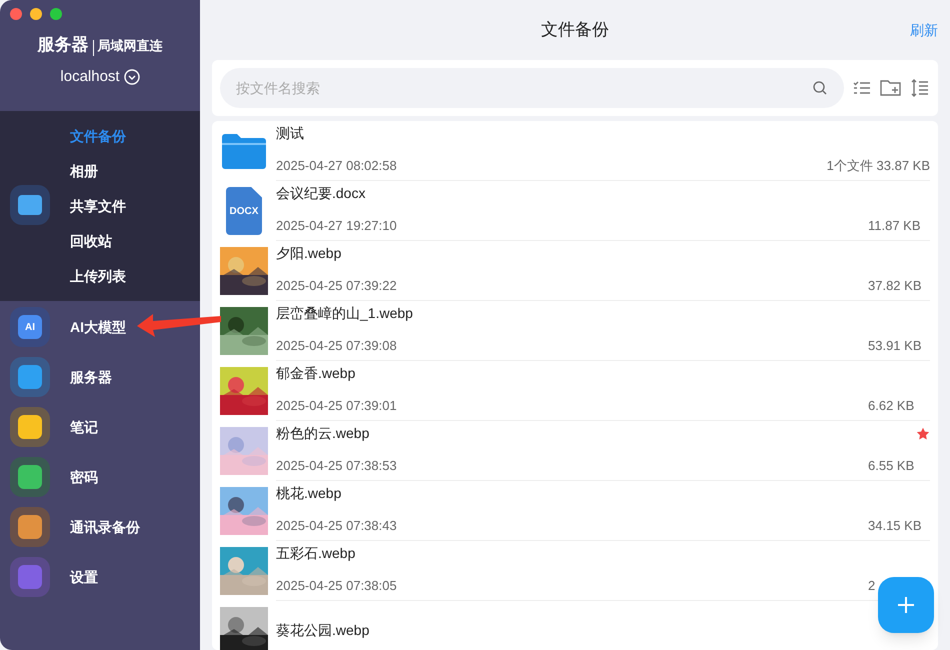  I want to click on host-selector: localhost, so click(100, 77).